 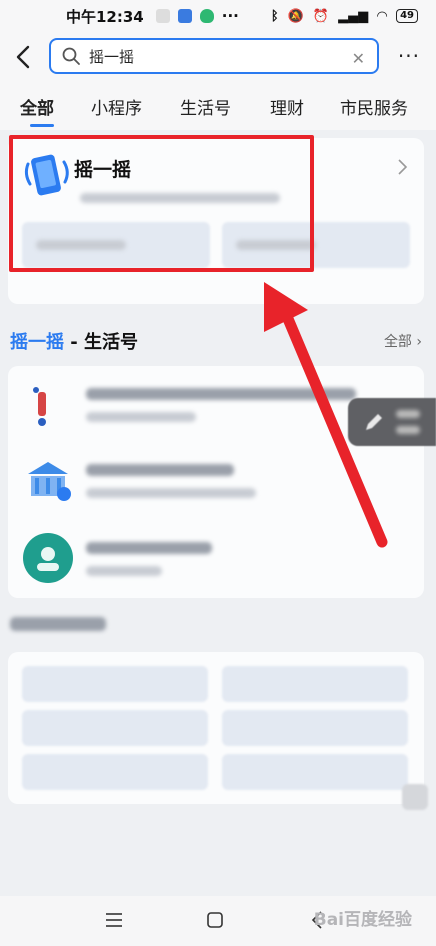 I want to click on section-title-suffix: - 生活号, so click(x=101, y=342).